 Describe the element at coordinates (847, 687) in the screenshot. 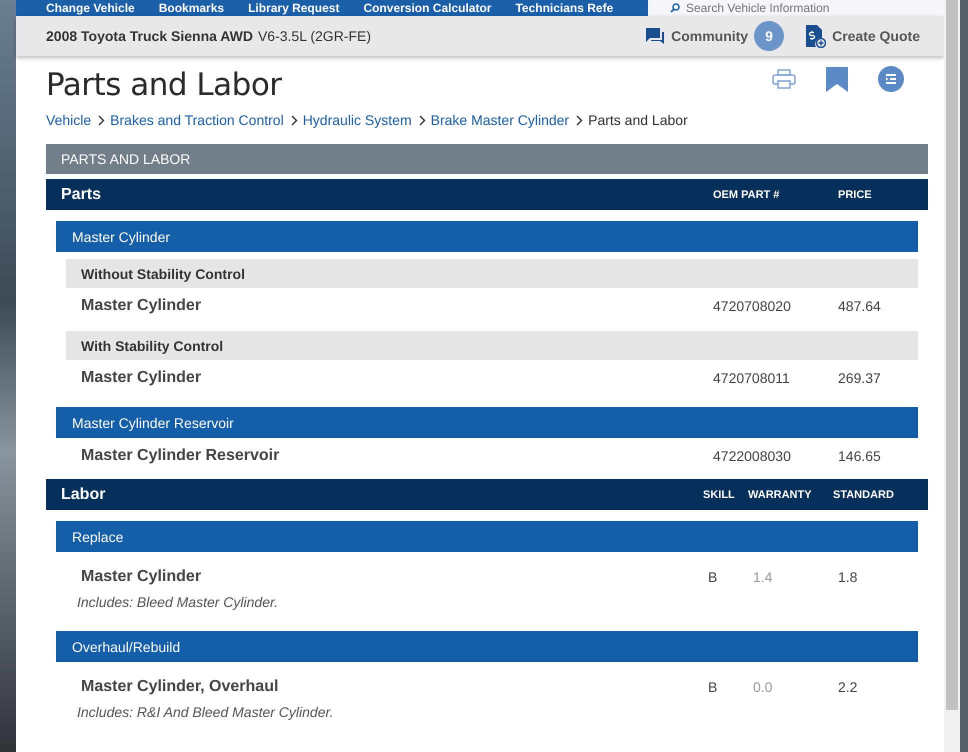

I see `standard-value: 2.2` at that location.